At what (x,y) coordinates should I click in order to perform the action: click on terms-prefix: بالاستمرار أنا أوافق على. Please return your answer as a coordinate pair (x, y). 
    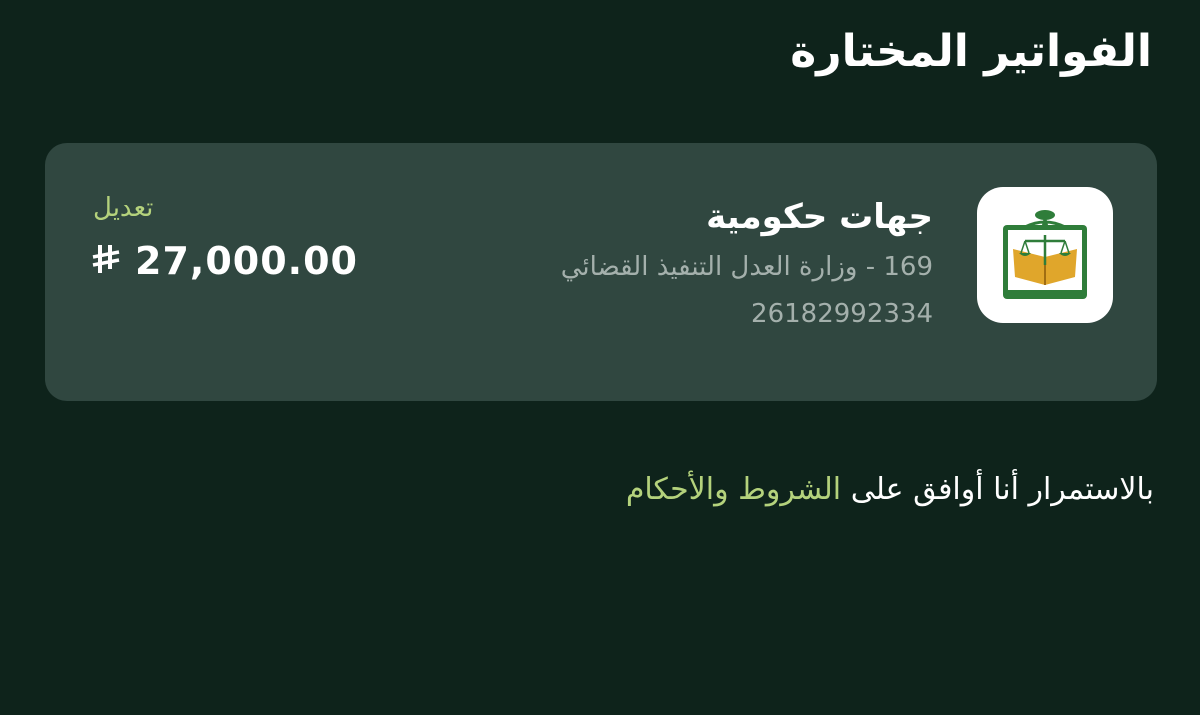
    Looking at the image, I should click on (997, 489).